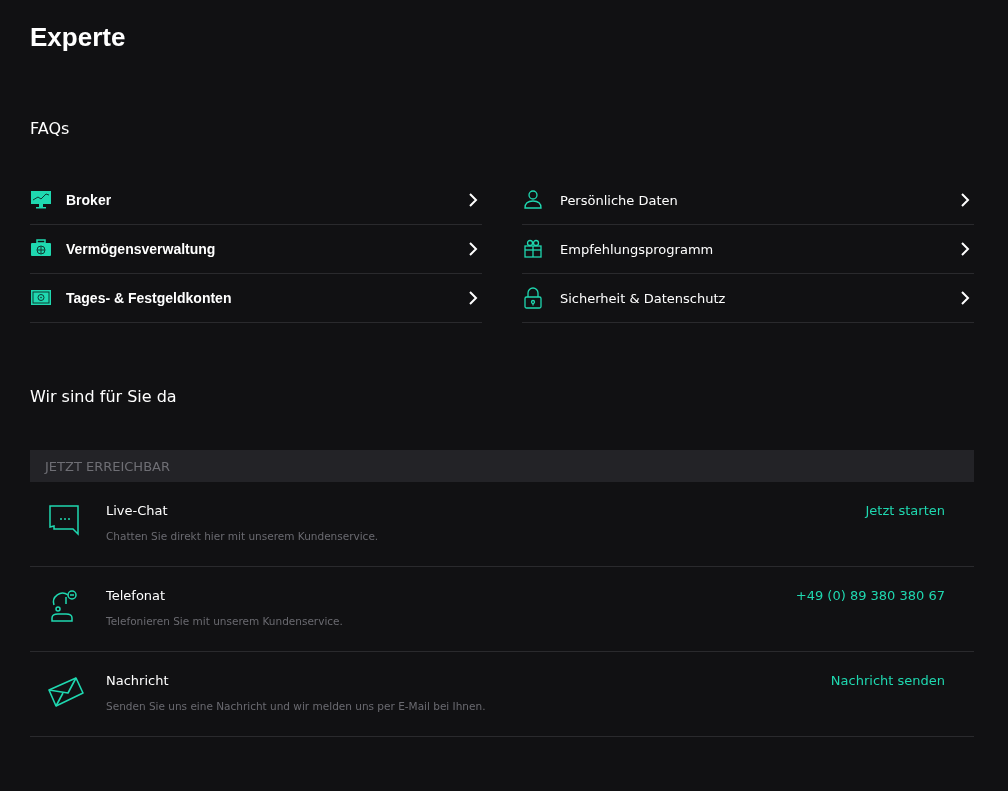 The width and height of the screenshot is (1008, 791). Describe the element at coordinates (905, 510) in the screenshot. I see `contact-link: Jetzt starten` at that location.